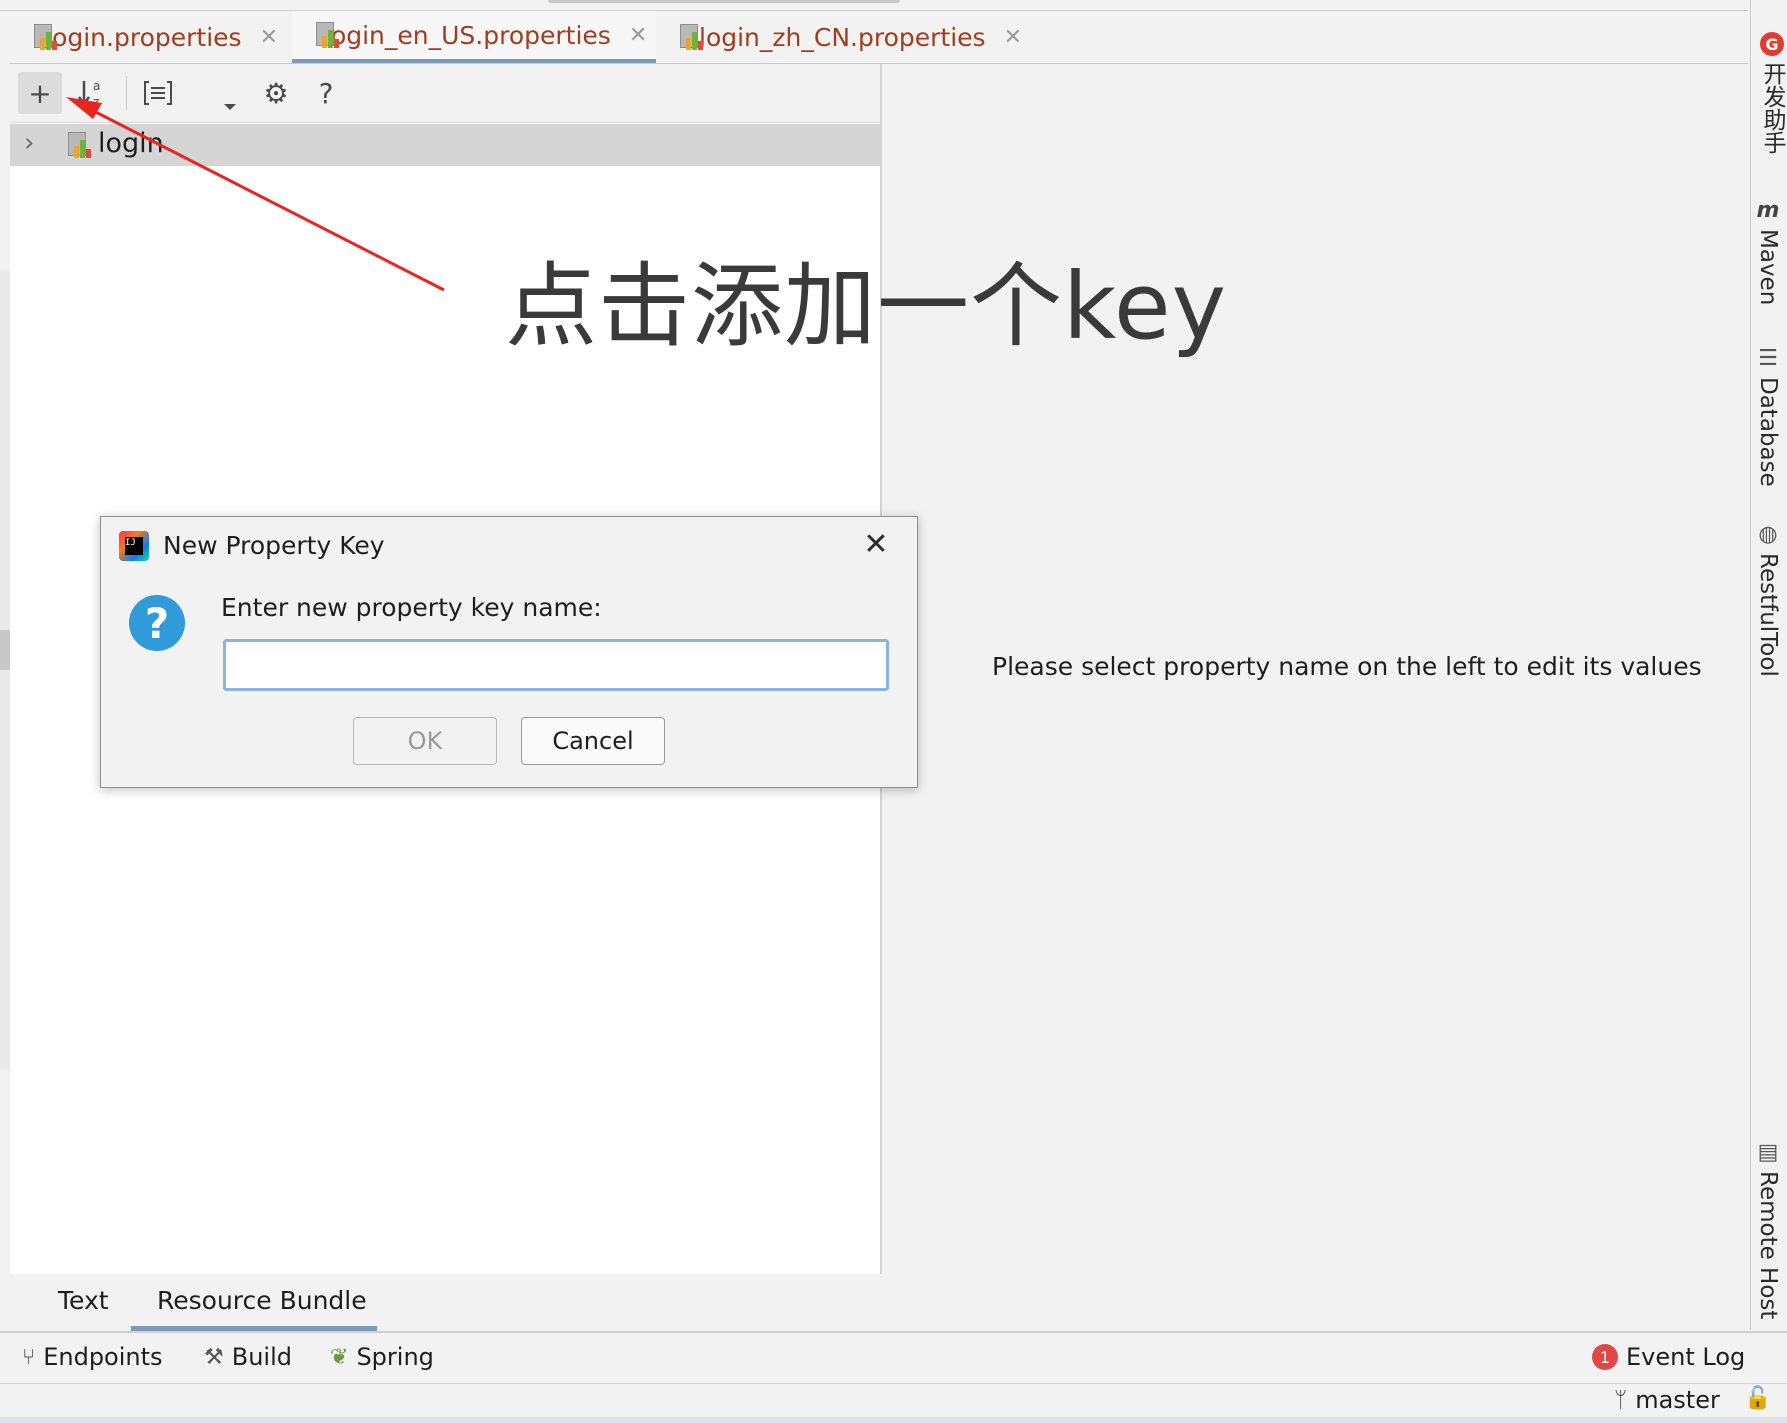 The image size is (1787, 1423). What do you see at coordinates (866, 306) in the screenshot?
I see `annotation-caption: 点击添加一个key` at bounding box center [866, 306].